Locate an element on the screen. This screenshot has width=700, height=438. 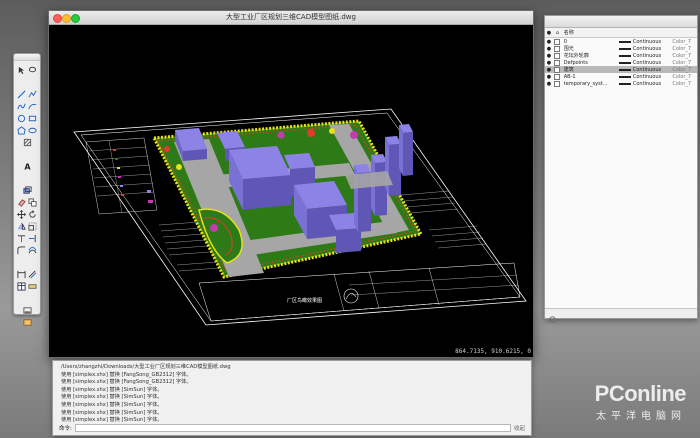
window-titlebar: 大型工业厂区规划三维CAD模型图纸.dwg is located at coordinates (291, 18).